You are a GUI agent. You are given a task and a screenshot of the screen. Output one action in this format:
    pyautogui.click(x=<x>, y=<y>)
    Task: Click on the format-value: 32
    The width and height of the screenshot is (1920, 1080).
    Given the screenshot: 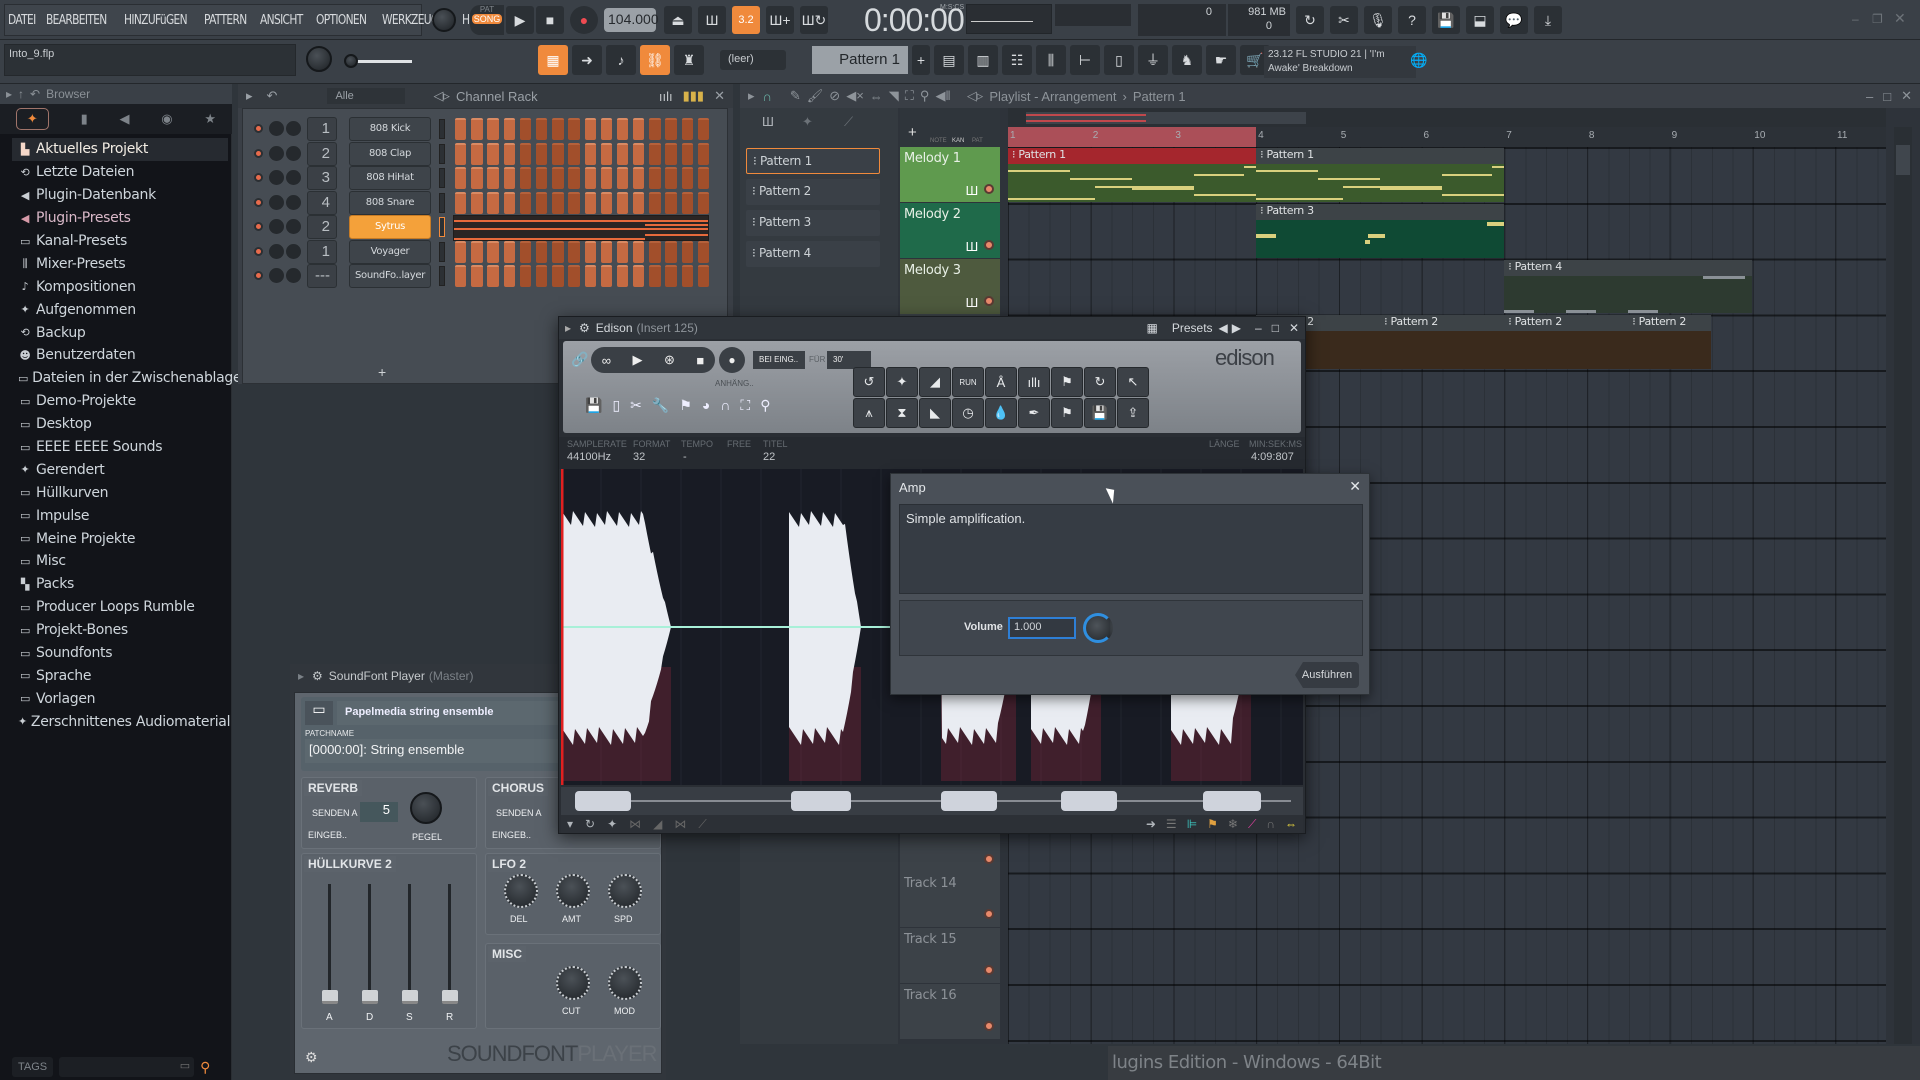 What is the action you would take?
    pyautogui.click(x=639, y=457)
    